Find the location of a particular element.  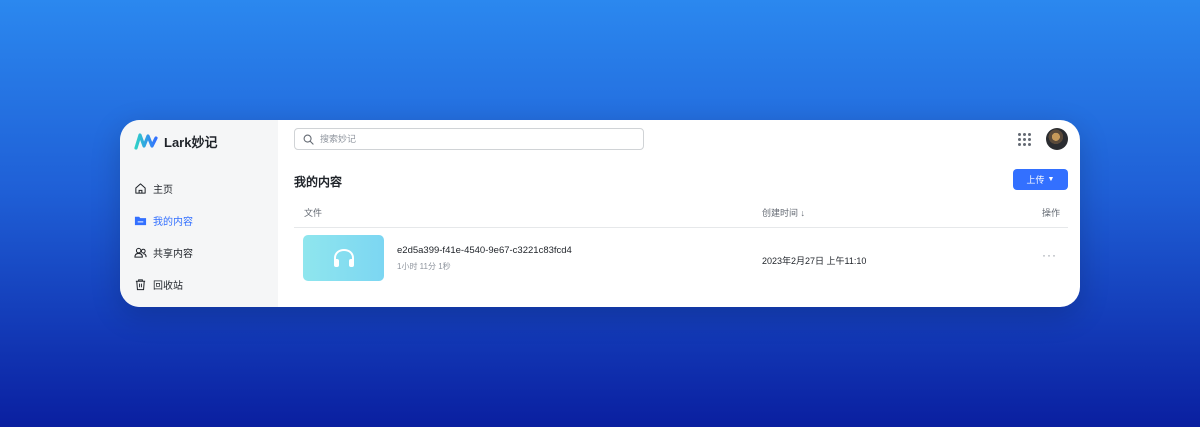

brand-name: Lark妙记 is located at coordinates (191, 142).